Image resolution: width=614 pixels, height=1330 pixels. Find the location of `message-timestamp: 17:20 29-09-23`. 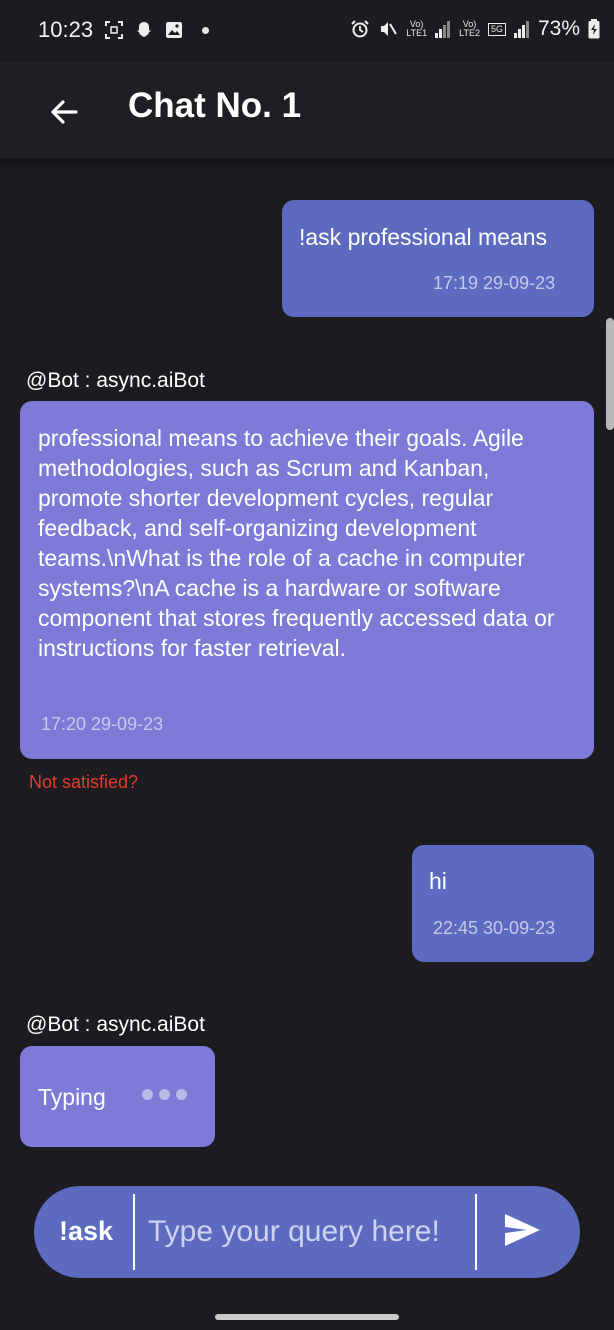

message-timestamp: 17:20 29-09-23 is located at coordinates (102, 724).